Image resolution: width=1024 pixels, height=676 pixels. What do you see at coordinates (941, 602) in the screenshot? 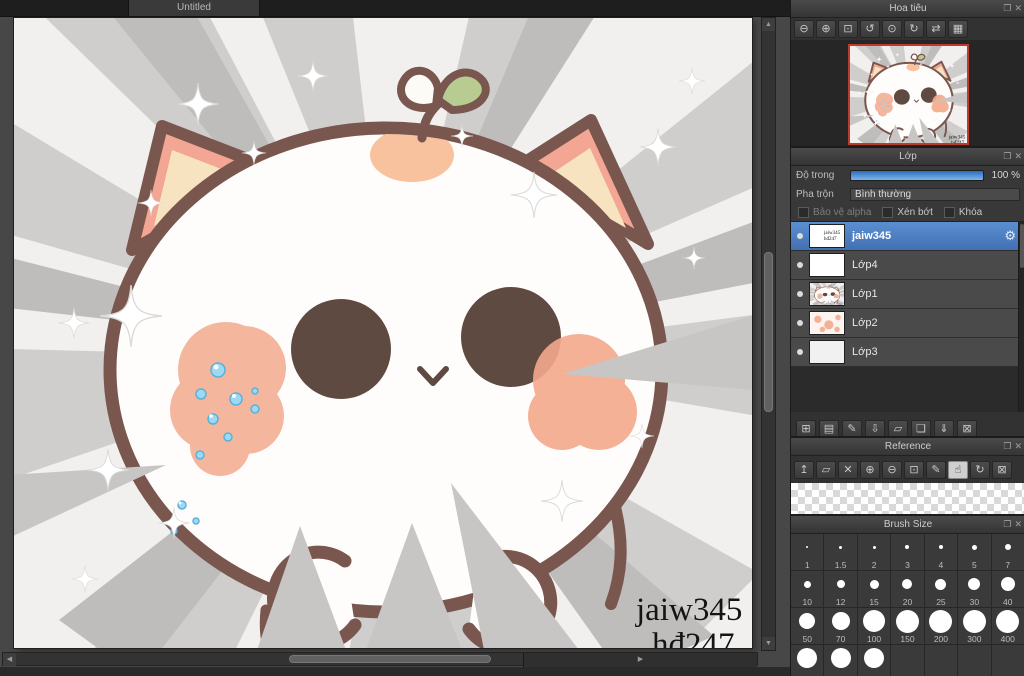
I see `brush-size-label: 25` at bounding box center [941, 602].